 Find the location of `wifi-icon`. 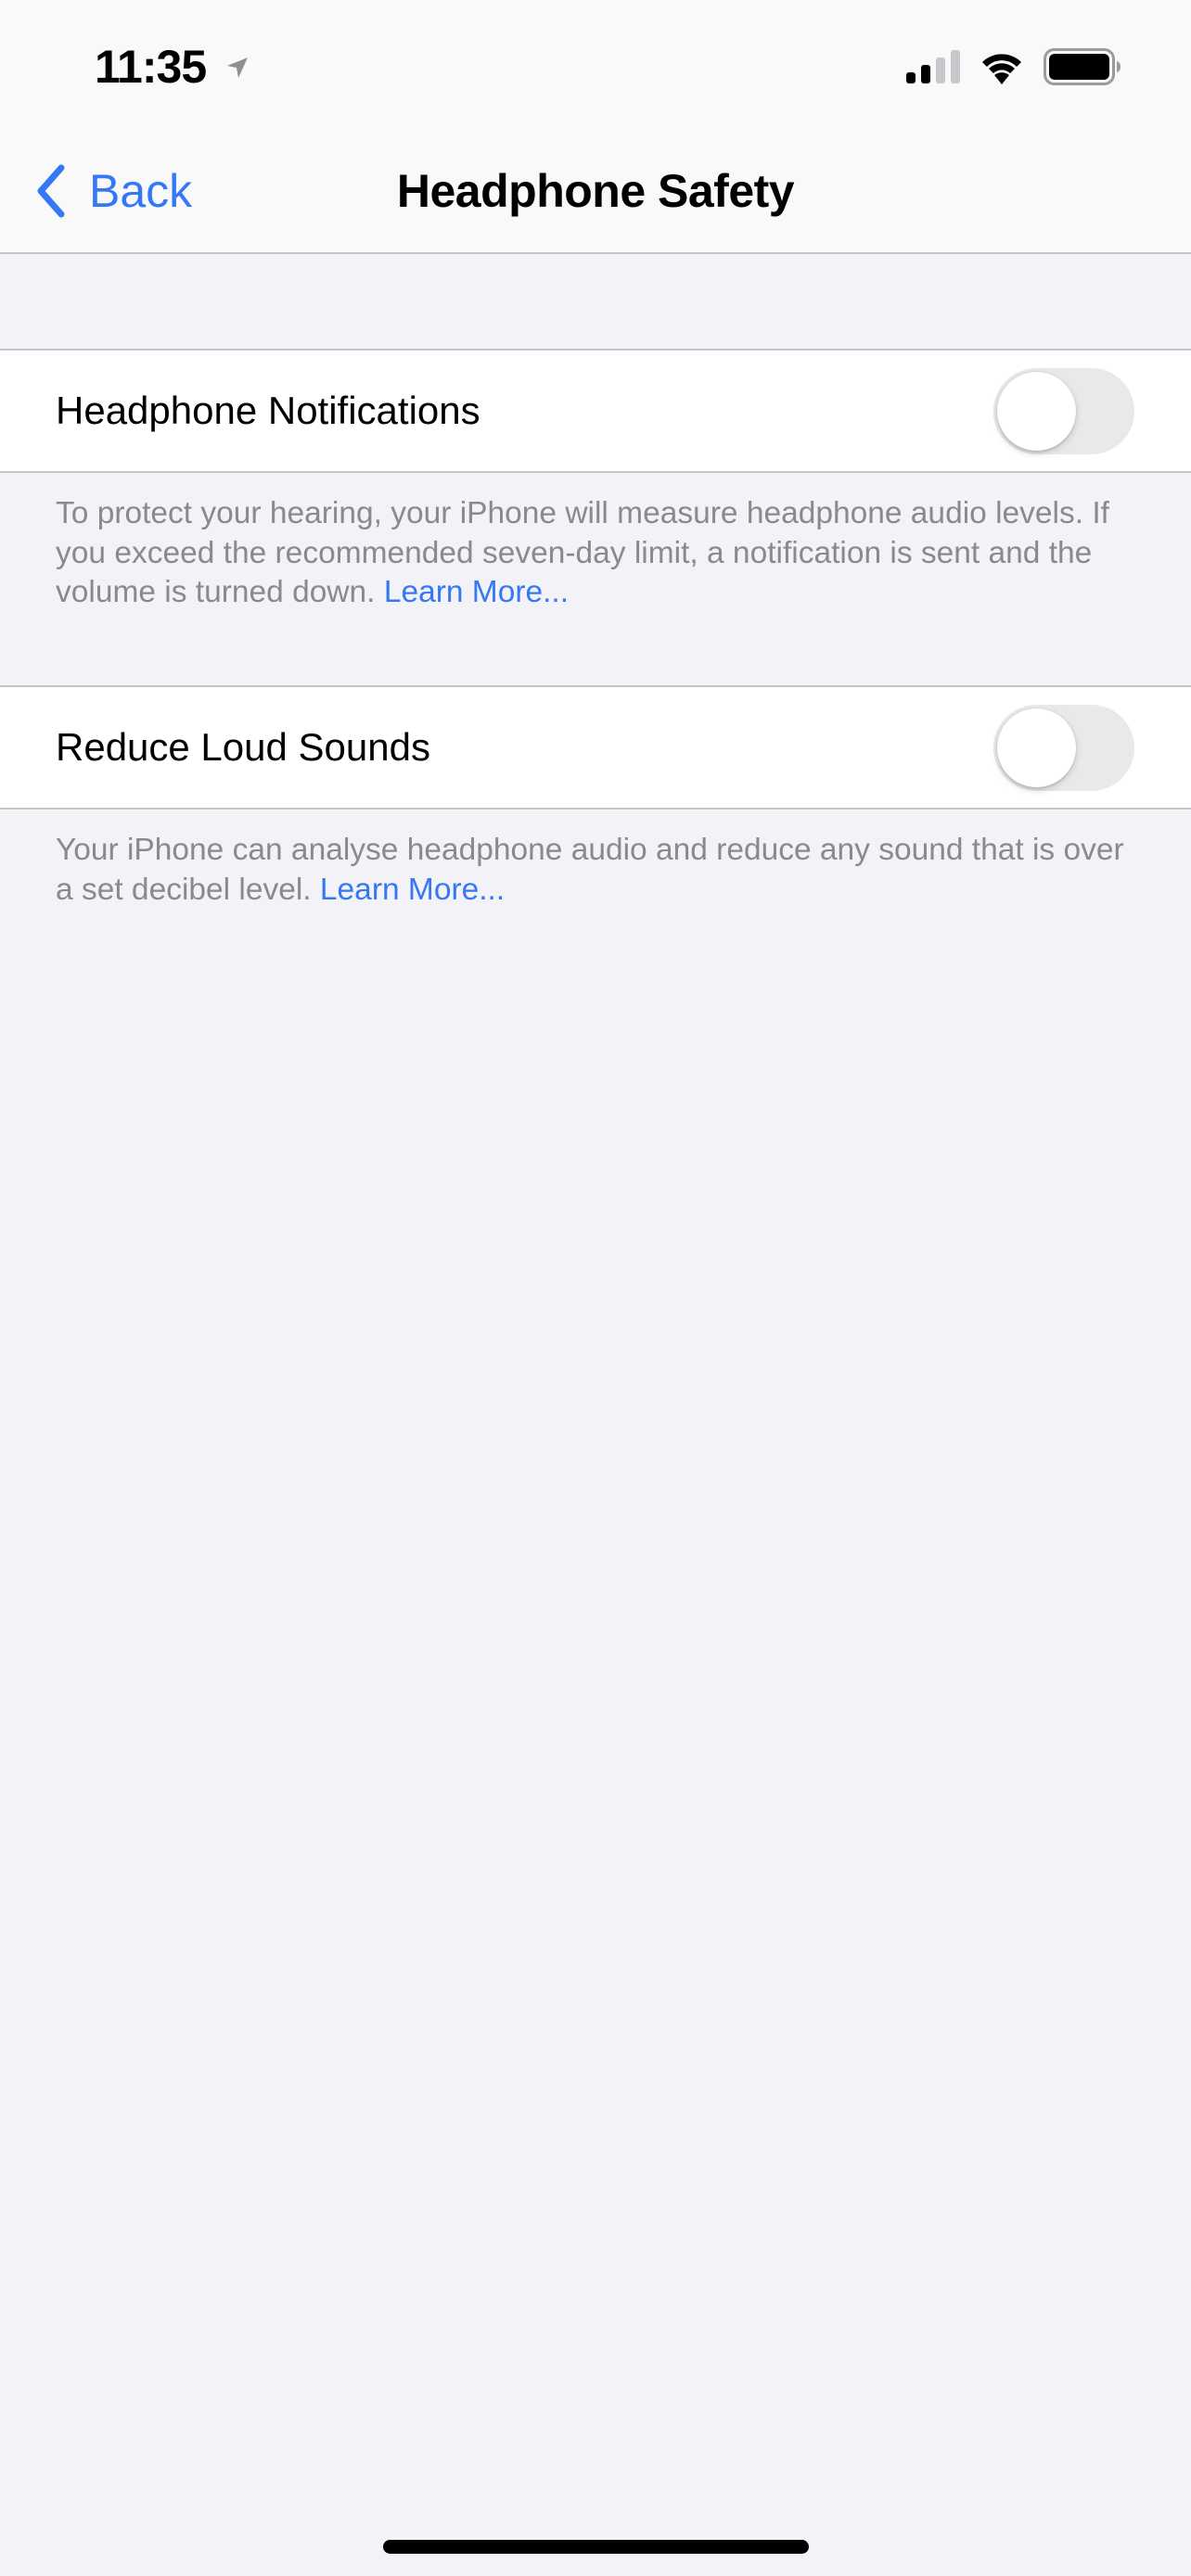

wifi-icon is located at coordinates (1001, 69).